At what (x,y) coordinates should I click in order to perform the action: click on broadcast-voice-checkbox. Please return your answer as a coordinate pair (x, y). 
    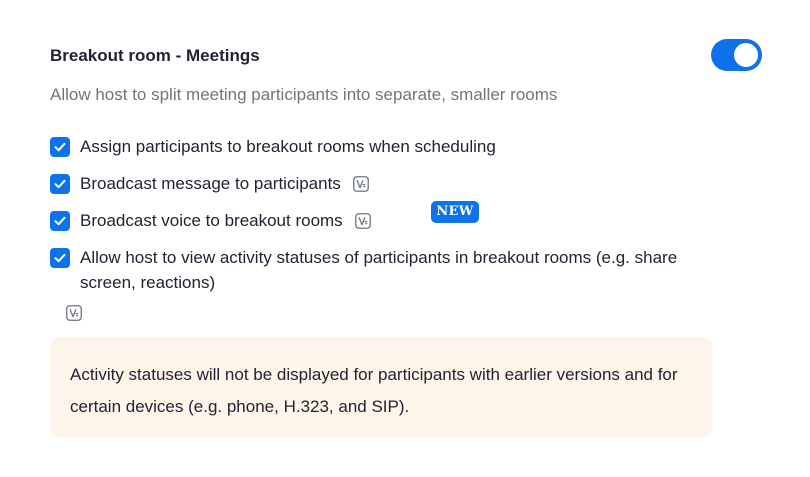
    Looking at the image, I should click on (60, 221).